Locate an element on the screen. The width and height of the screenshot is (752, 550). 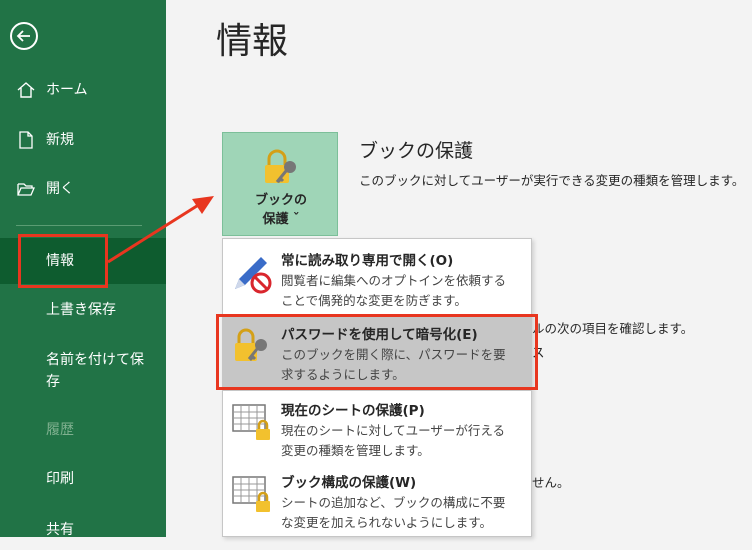
sidebar-item-save-as: 名前を付けて保存 is located at coordinates (83, 370).